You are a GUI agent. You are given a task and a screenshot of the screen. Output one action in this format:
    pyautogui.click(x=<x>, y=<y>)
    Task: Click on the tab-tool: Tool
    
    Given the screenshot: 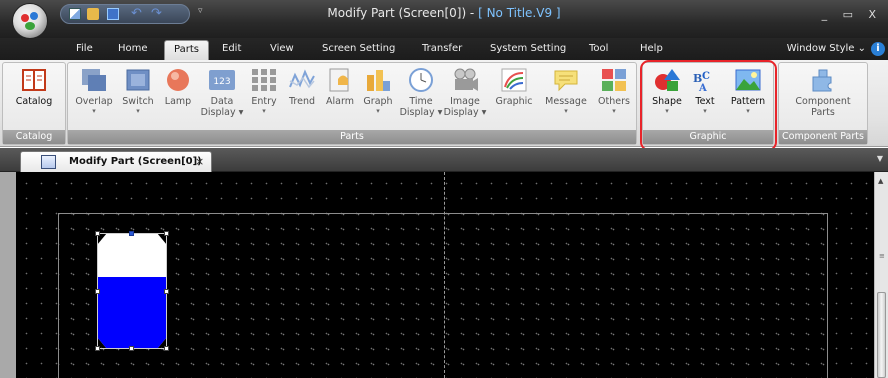 What is the action you would take?
    pyautogui.click(x=598, y=48)
    